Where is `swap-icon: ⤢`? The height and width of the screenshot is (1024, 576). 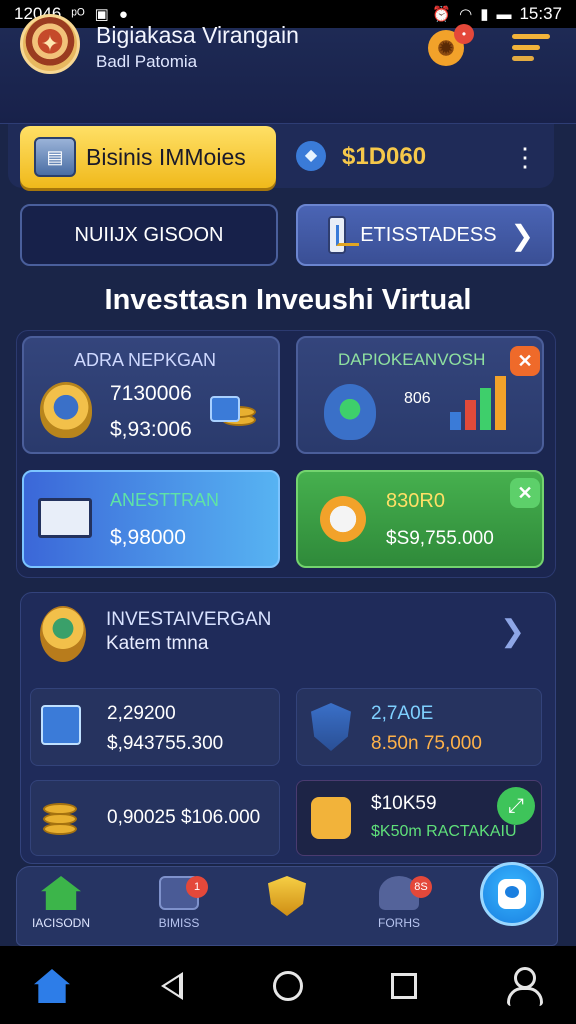
swap-icon: ⤢ is located at coordinates (516, 806).